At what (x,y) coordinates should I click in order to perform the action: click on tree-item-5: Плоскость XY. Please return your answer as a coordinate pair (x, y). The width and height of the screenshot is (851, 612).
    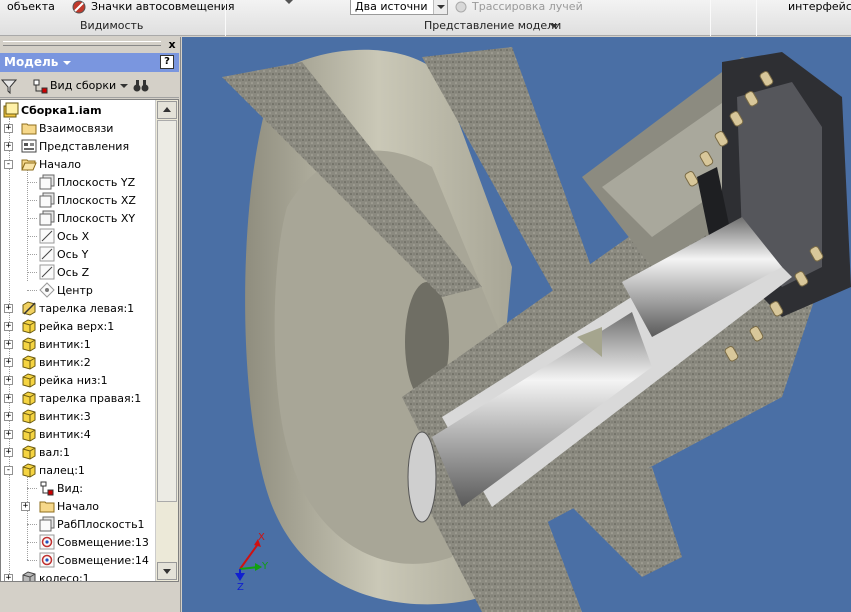
    Looking at the image, I should click on (78, 218).